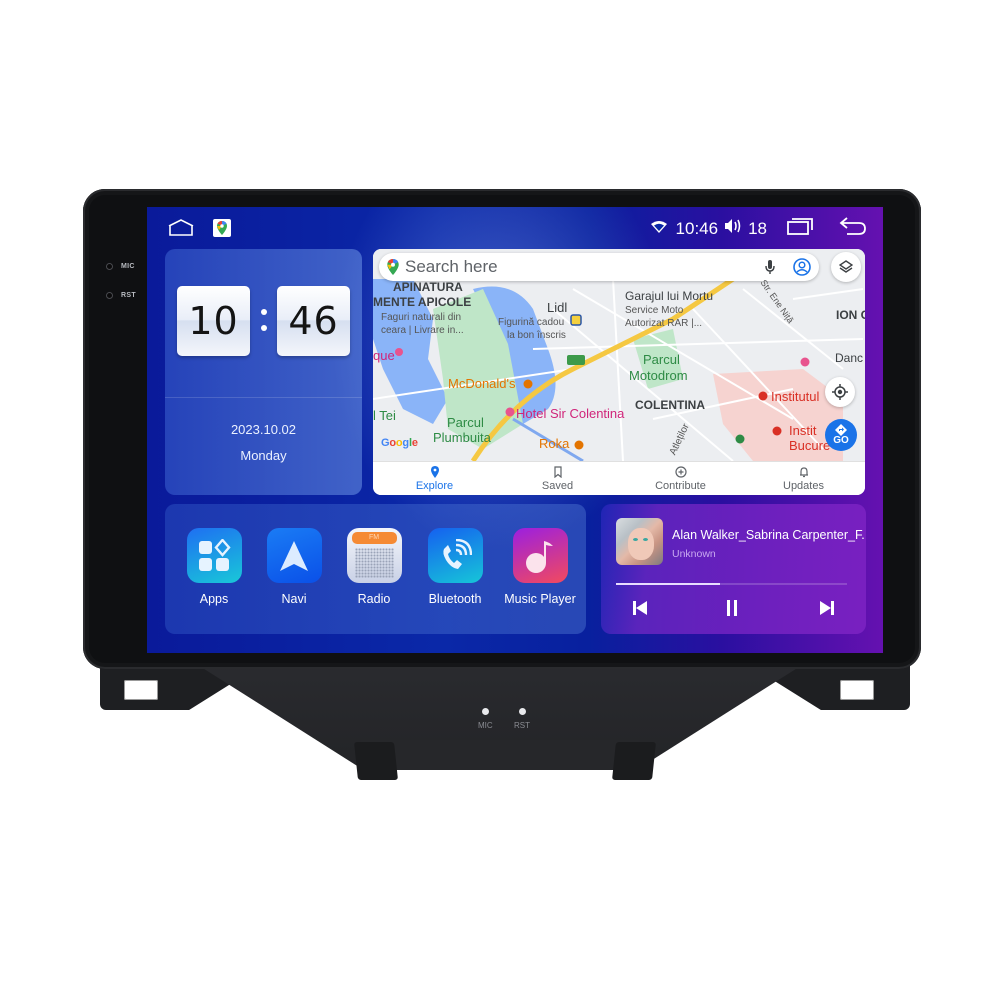 The image size is (1000, 1000). Describe the element at coordinates (576, 360) in the screenshot. I see `e85-shield` at that location.